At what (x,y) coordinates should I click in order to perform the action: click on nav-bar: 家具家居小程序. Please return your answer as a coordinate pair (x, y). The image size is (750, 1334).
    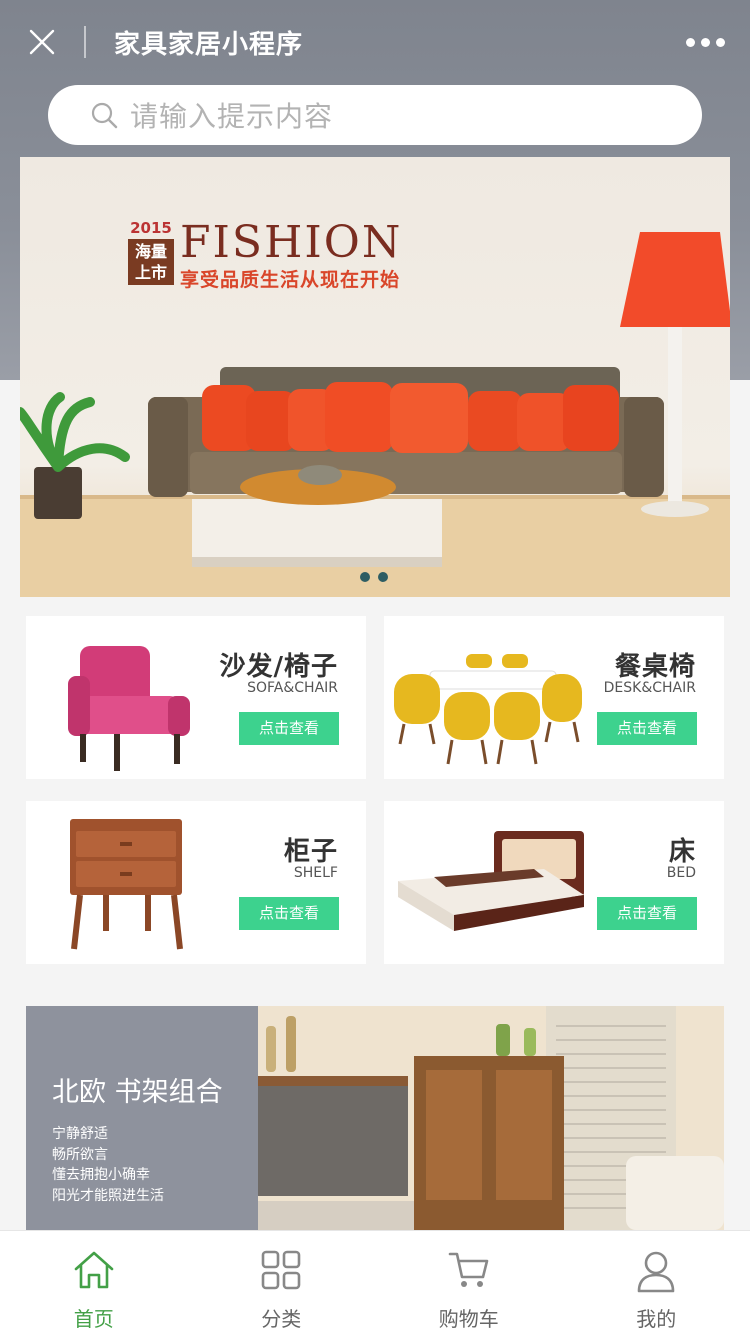
    Looking at the image, I should click on (375, 42).